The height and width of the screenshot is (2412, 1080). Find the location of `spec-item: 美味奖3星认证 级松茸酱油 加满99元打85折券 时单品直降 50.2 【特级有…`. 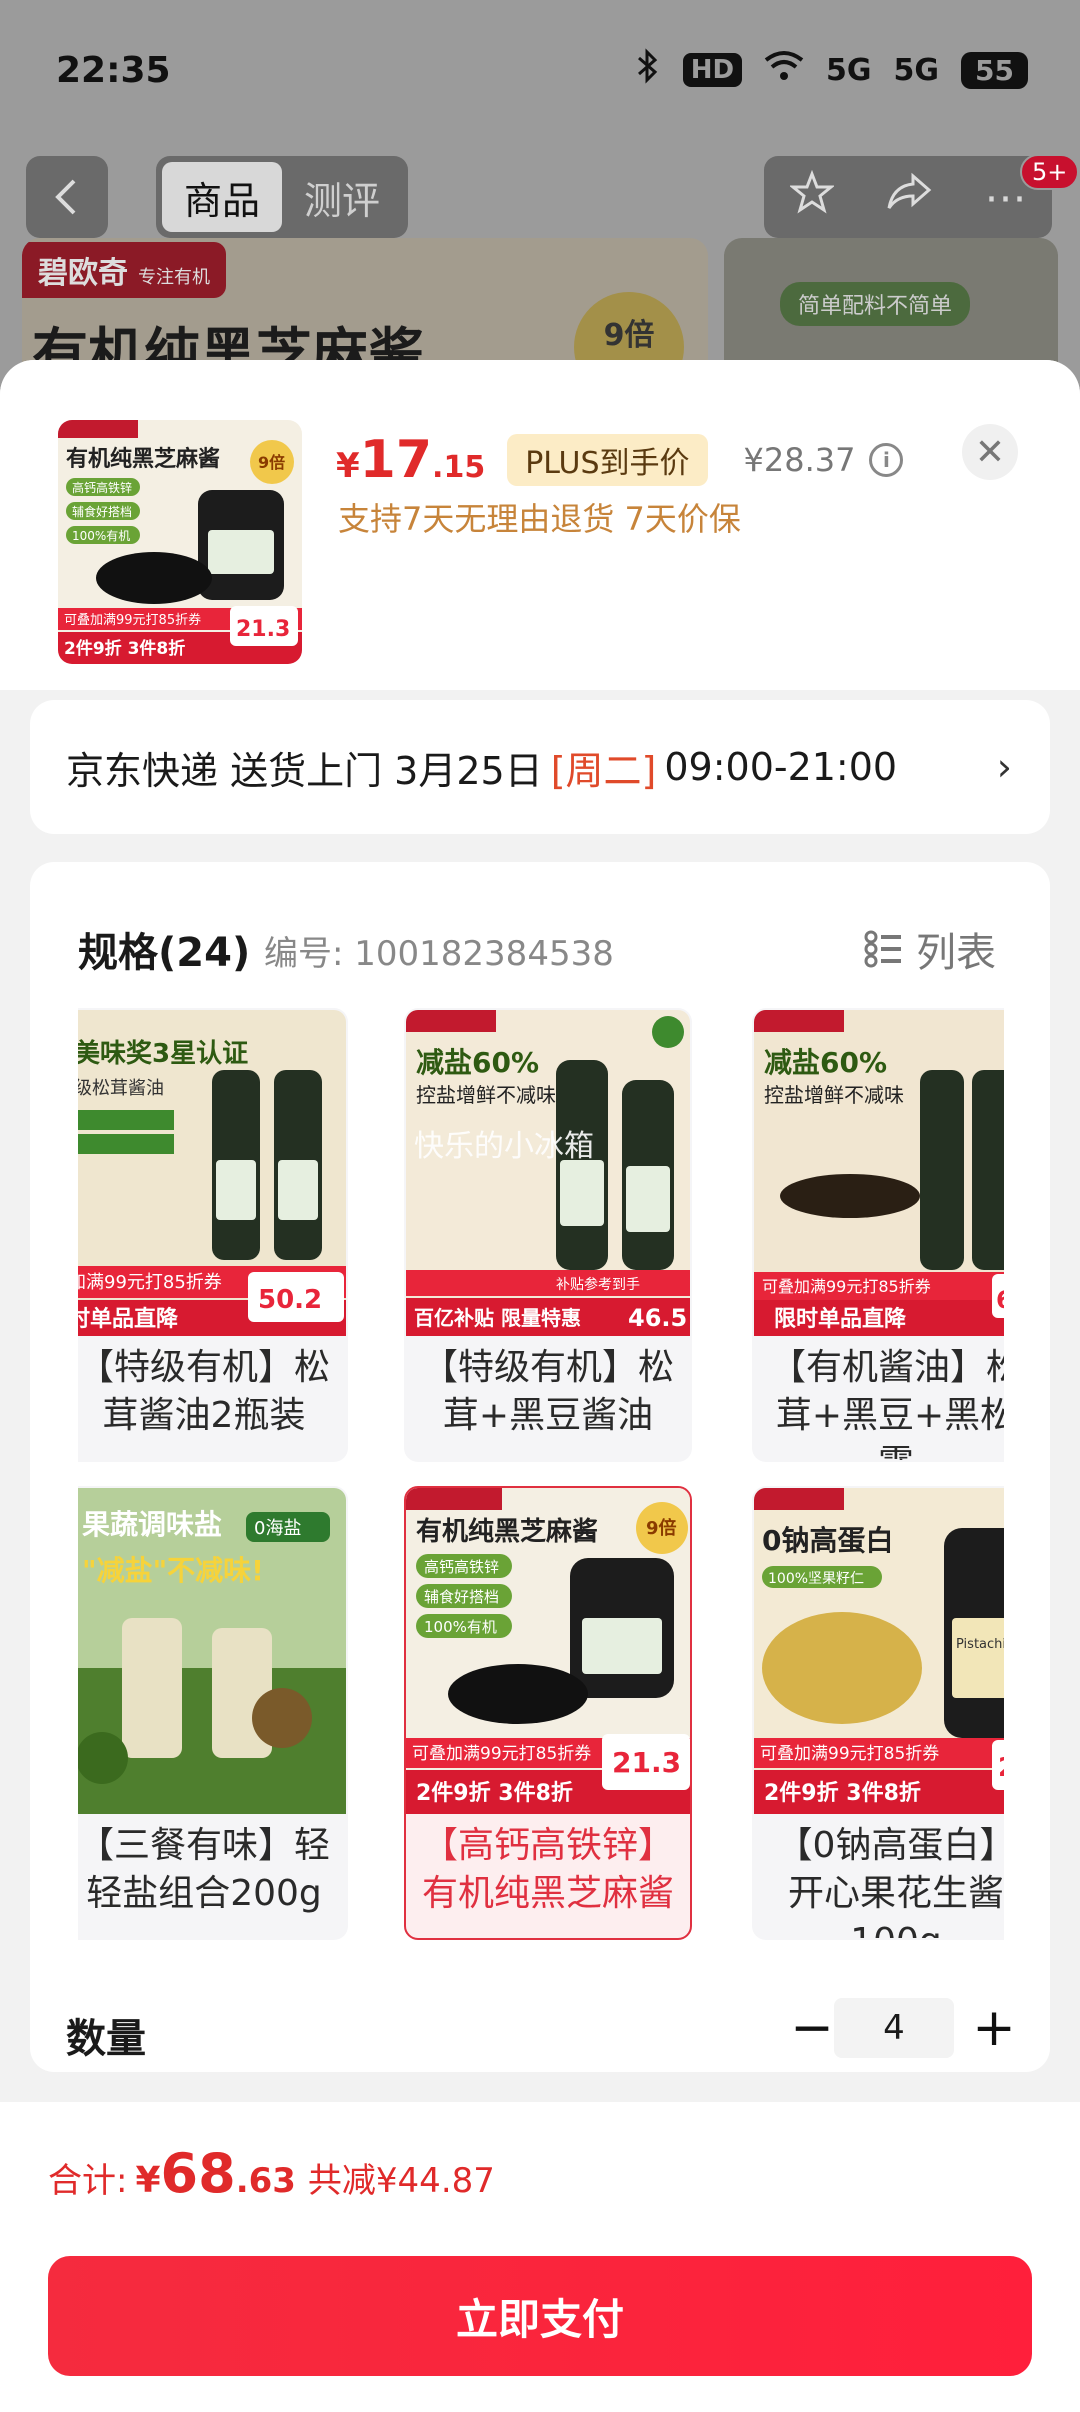

spec-item: 美味奖3星认证 级松茸酱油 加满99元打85折券 时单品直降 50.2 【特级有… is located at coordinates (213, 1235).